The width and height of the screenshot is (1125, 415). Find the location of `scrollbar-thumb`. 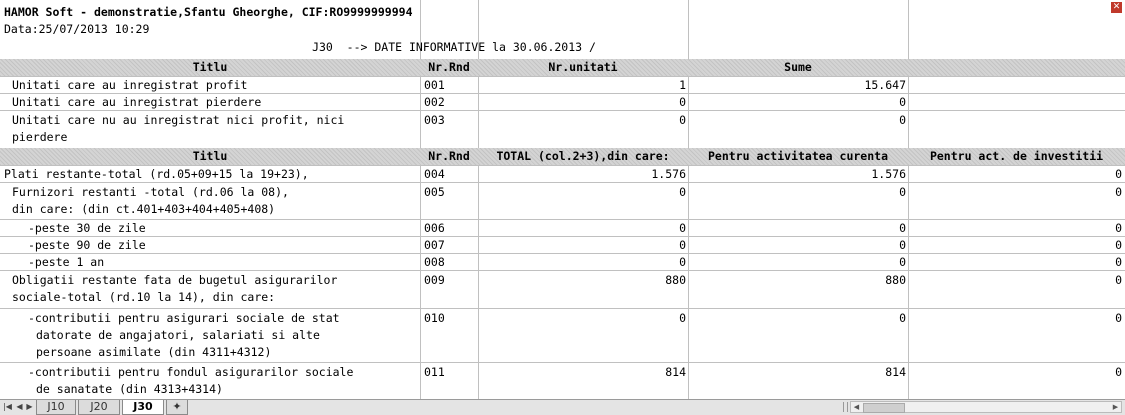

scrollbar-thumb is located at coordinates (884, 408).